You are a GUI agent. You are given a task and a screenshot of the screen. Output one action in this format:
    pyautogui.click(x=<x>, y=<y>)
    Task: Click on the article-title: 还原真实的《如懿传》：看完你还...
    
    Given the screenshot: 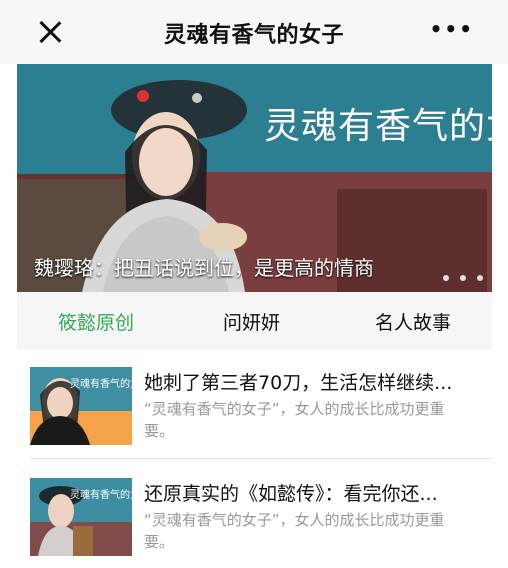 What is the action you would take?
    pyautogui.click(x=314, y=494)
    